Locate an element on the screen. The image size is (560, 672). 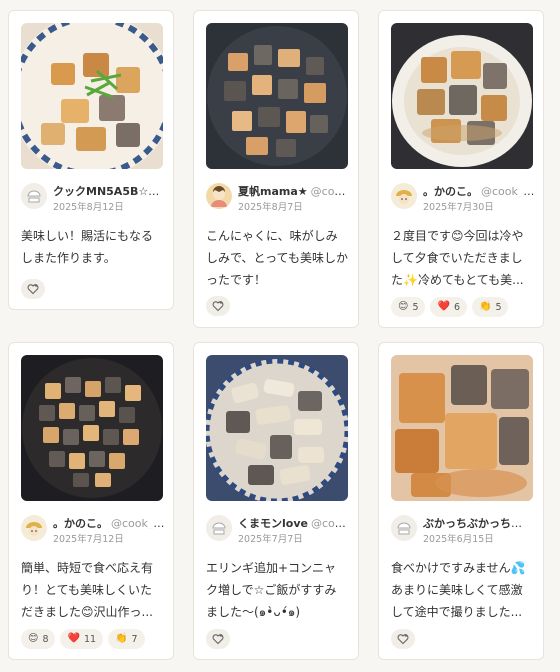
reaction-bar: 😊 8 ❤️ 11 👏 7 is located at coordinates (83, 639).